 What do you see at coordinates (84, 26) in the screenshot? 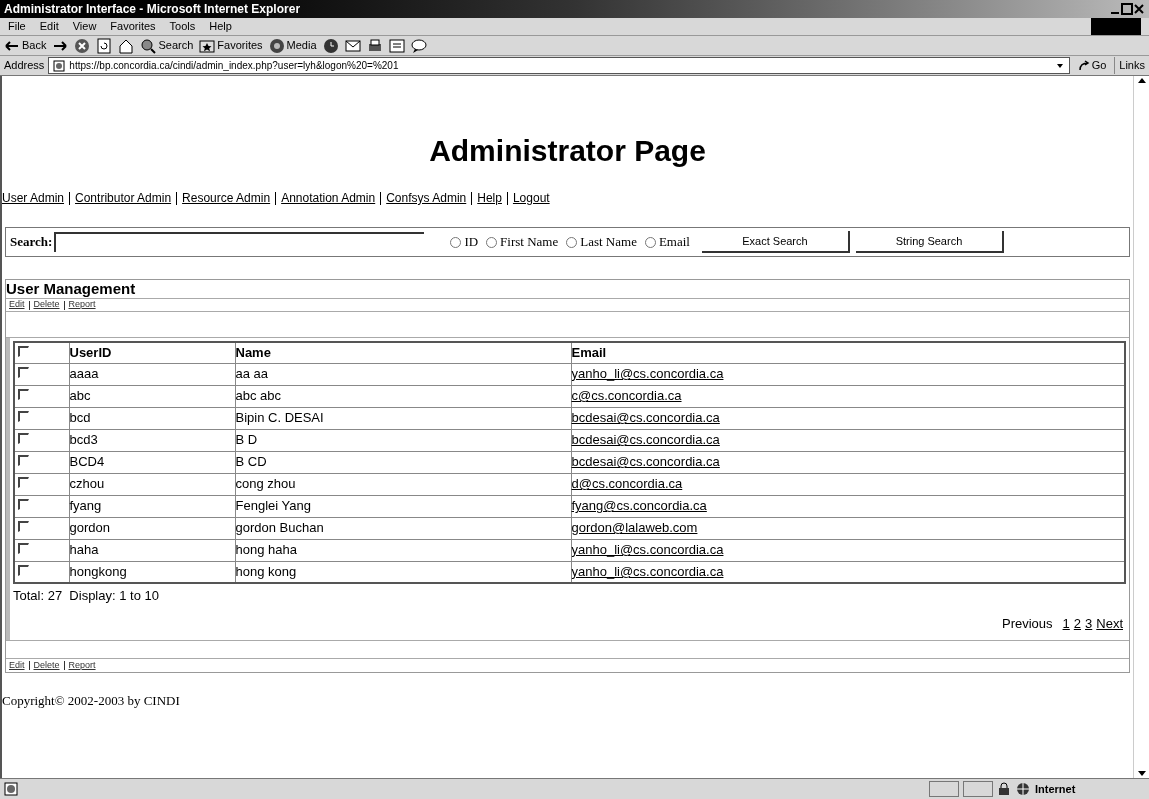
I see `menu-item: View` at bounding box center [84, 26].